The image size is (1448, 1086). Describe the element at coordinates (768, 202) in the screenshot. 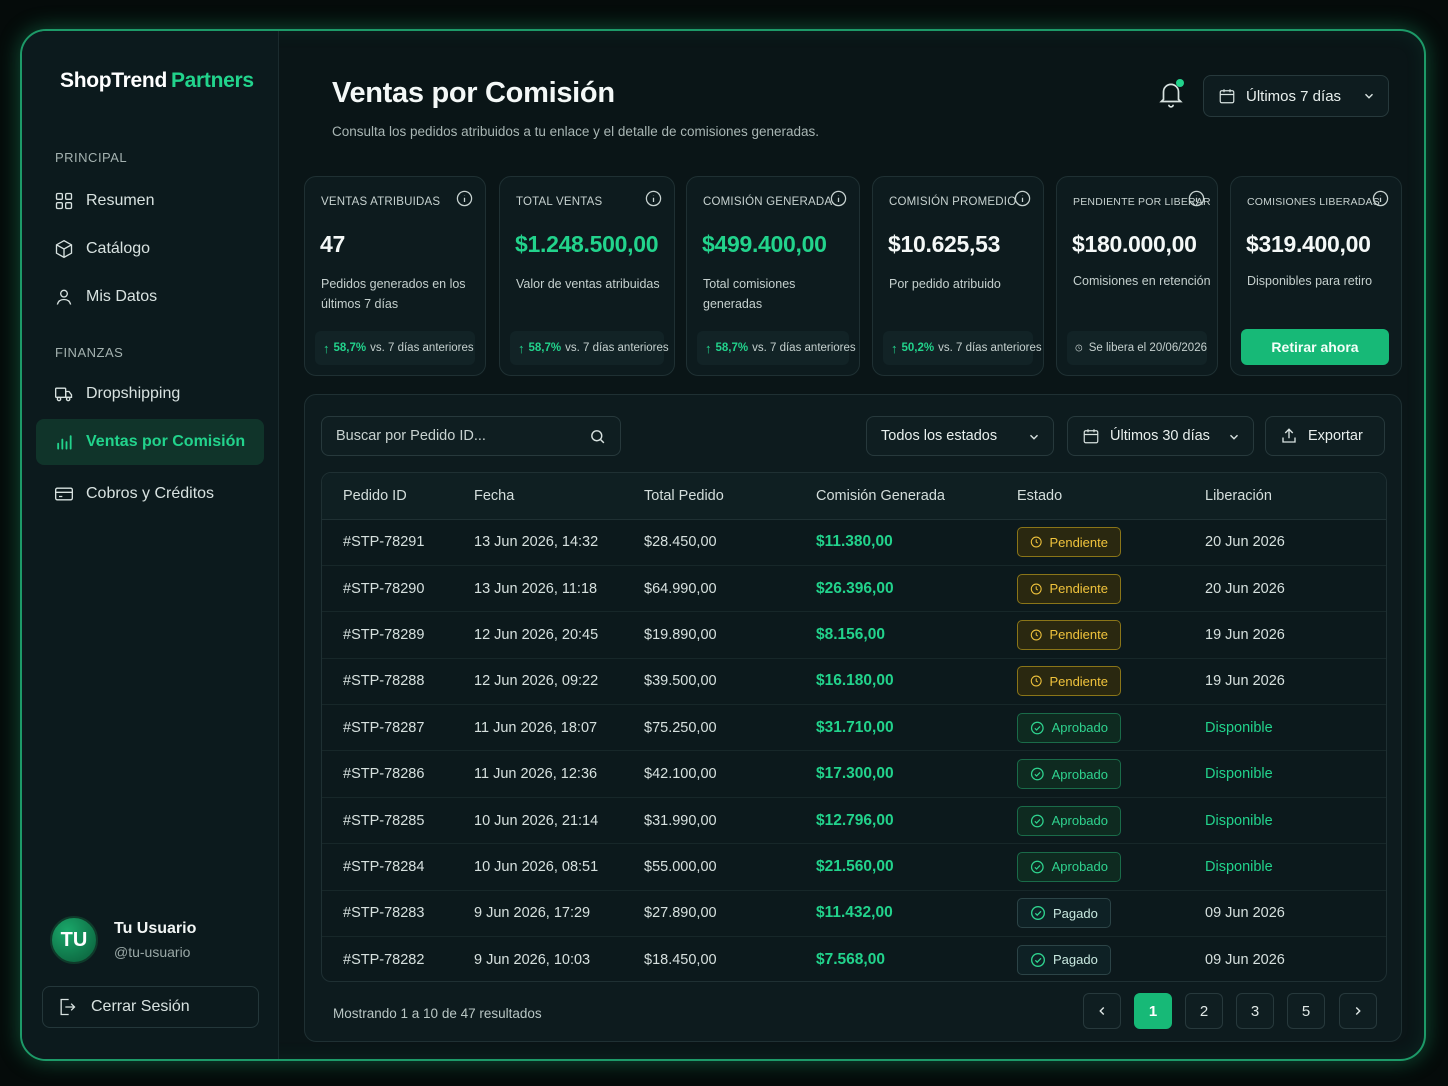

I see `kpi-label: COMISIÓN GENERADA` at that location.